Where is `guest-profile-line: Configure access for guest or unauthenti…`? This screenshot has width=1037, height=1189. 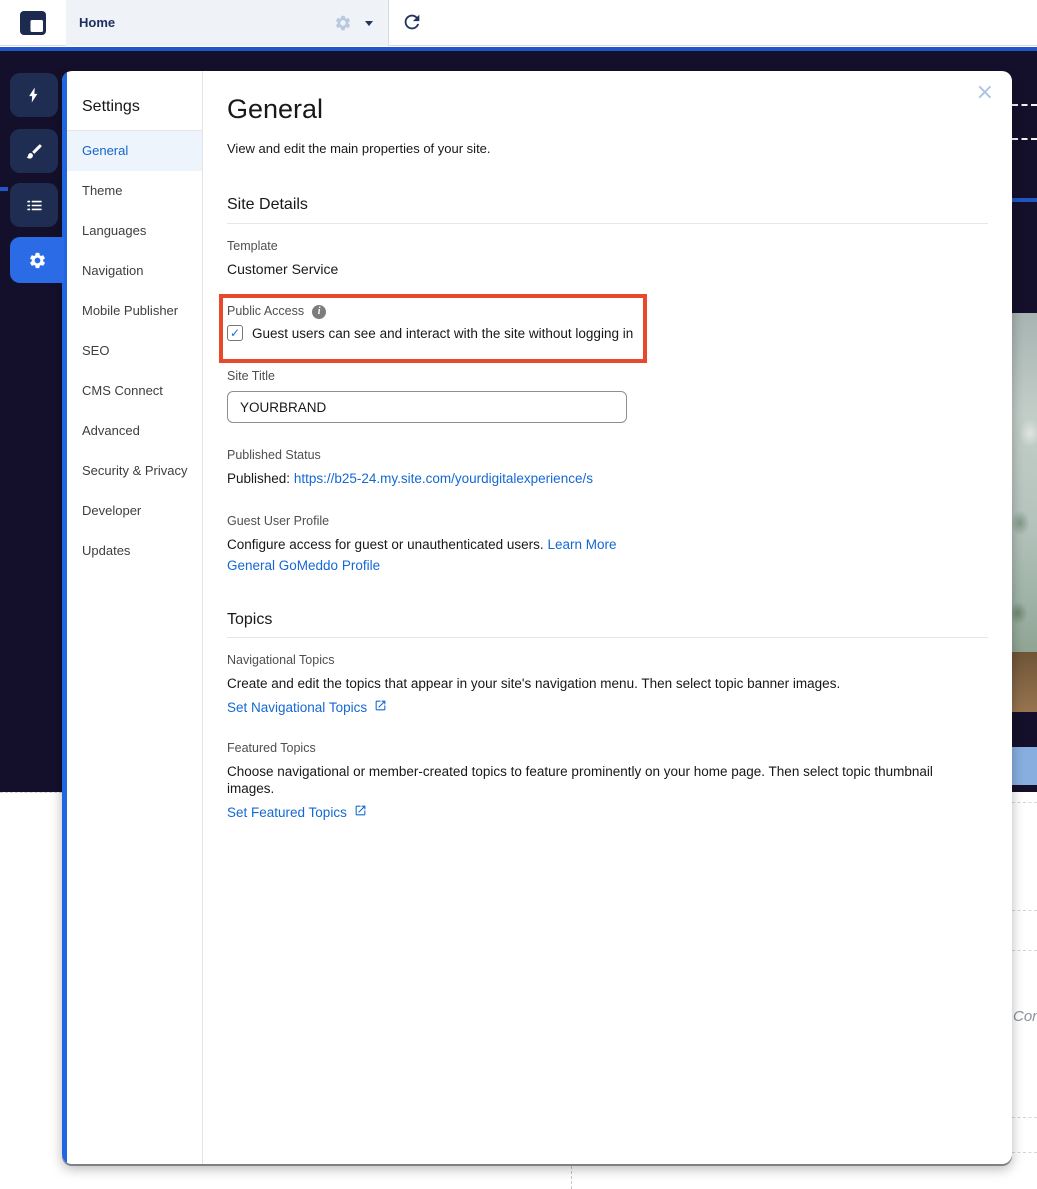
guest-profile-line: Configure access for guest or unauthenti… is located at coordinates (607, 544).